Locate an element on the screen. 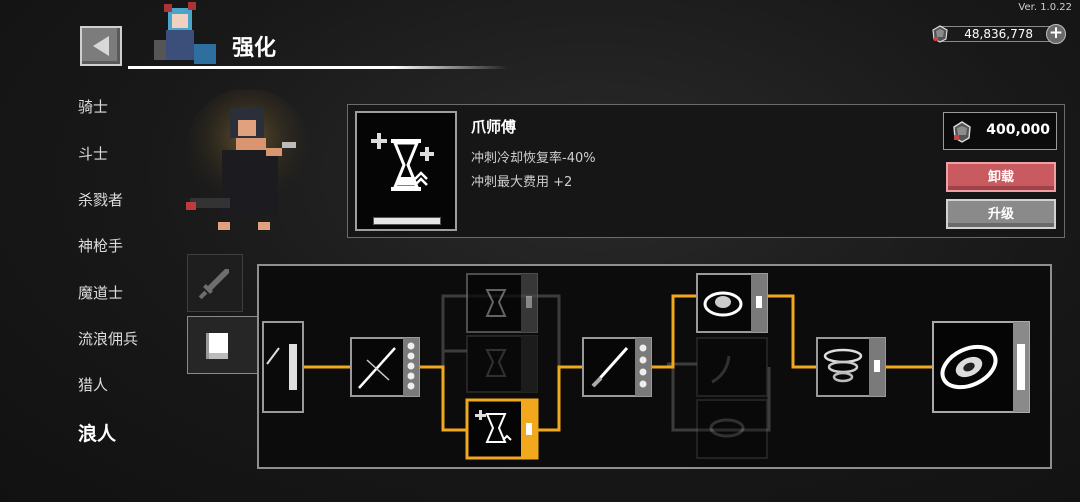 The height and width of the screenshot is (502, 1080). page-title: 强化 is located at coordinates (254, 48).